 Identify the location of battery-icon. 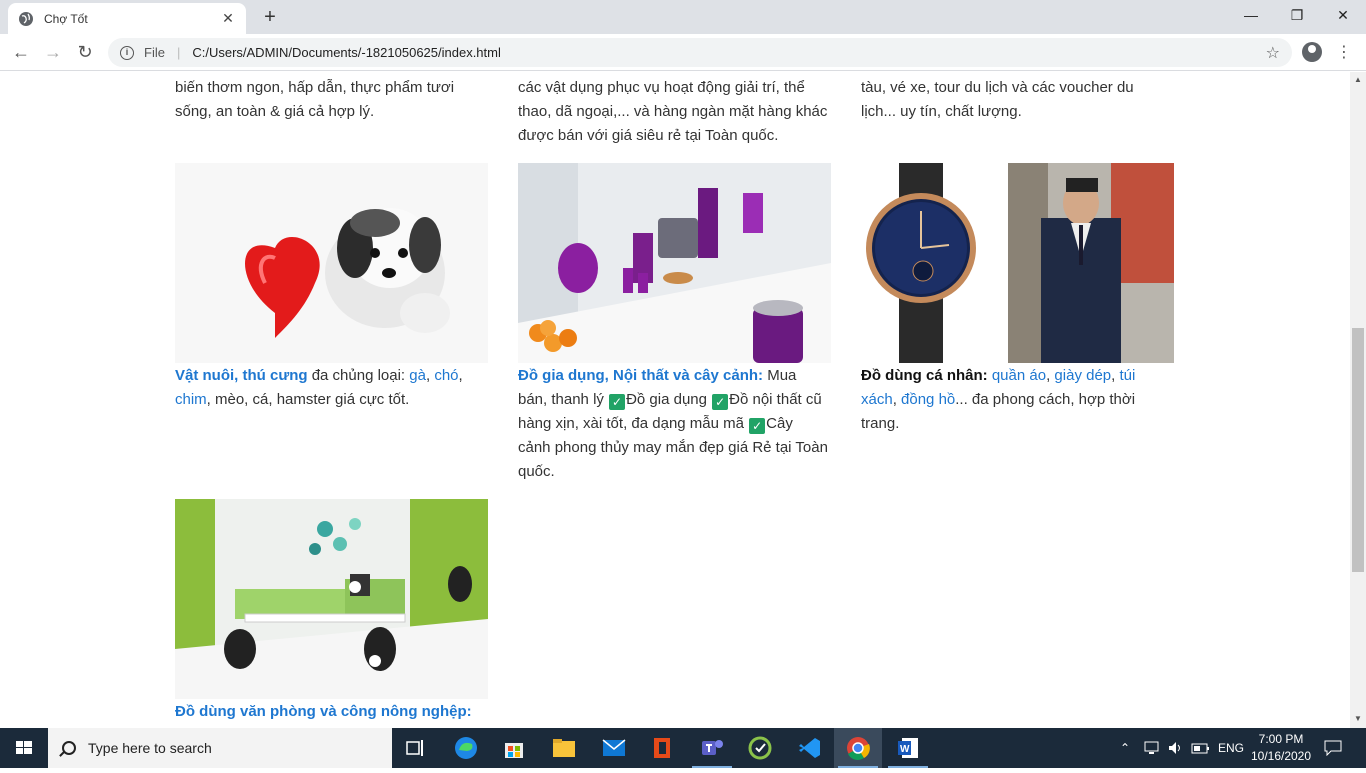
(1201, 748).